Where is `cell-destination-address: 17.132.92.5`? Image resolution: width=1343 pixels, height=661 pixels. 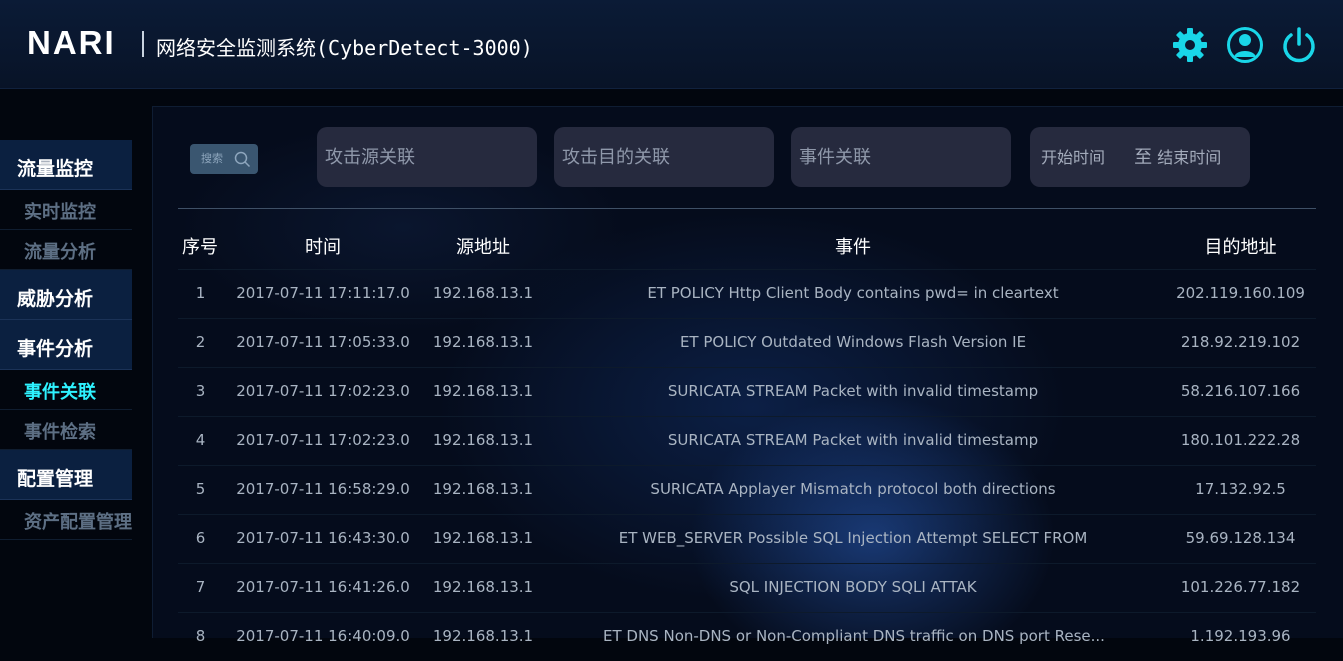
cell-destination-address: 17.132.92.5 is located at coordinates (1240, 489).